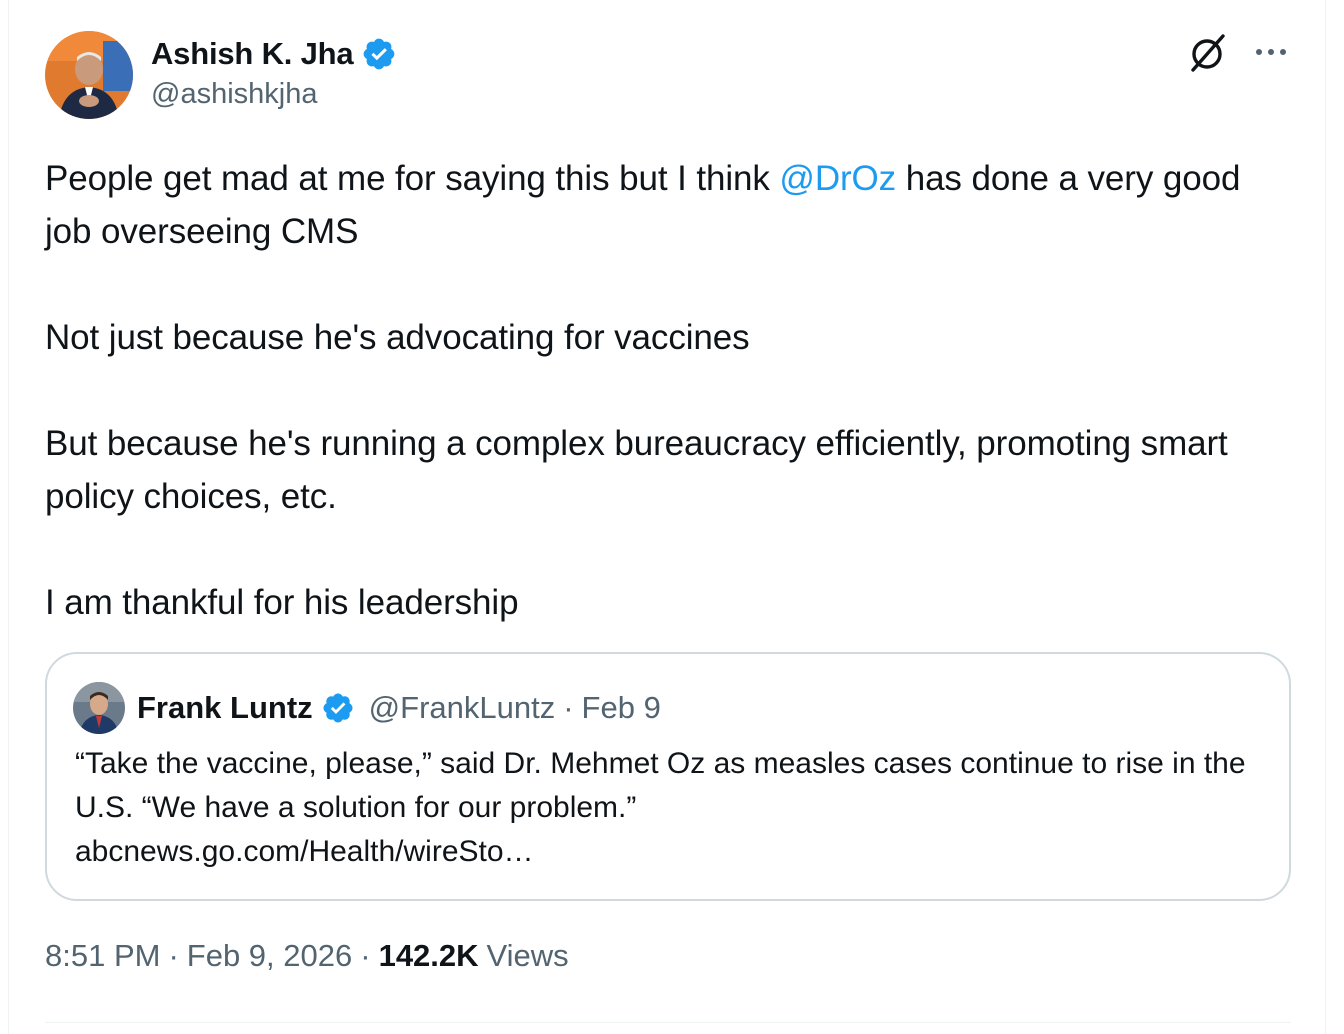 The height and width of the screenshot is (1034, 1344). Describe the element at coordinates (462, 708) in the screenshot. I see `quoted-handle: @FrankLuntz` at that location.